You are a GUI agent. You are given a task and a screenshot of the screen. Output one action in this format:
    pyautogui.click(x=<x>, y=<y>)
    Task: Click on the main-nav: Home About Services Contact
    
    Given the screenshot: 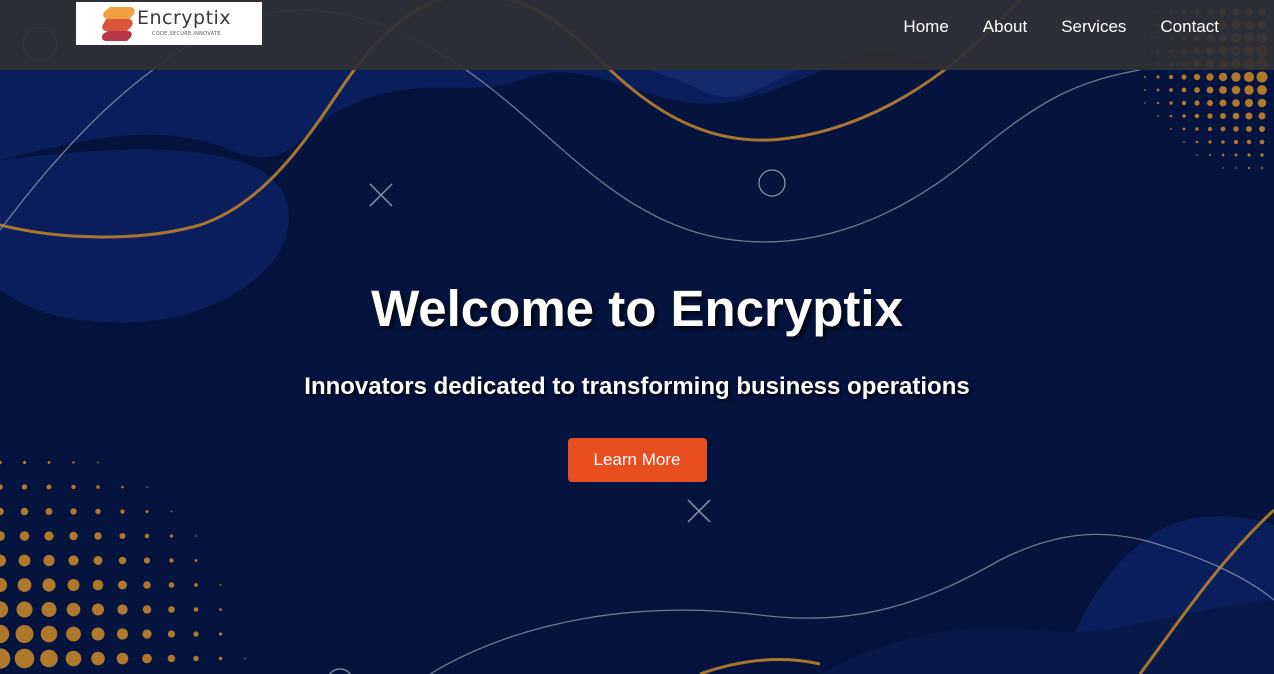 What is the action you would take?
    pyautogui.click(x=1044, y=27)
    